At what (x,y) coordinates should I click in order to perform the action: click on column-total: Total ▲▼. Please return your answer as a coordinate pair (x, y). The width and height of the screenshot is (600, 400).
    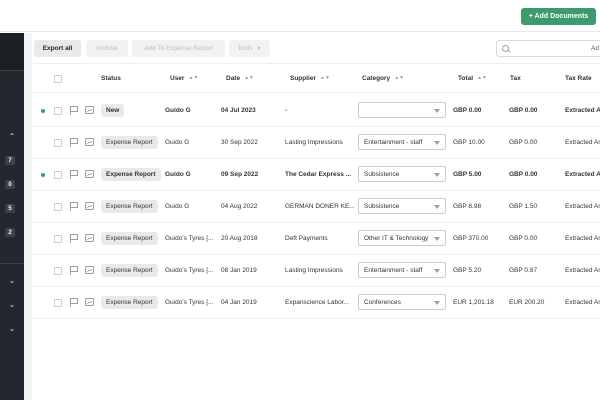
    Looking at the image, I should click on (472, 78).